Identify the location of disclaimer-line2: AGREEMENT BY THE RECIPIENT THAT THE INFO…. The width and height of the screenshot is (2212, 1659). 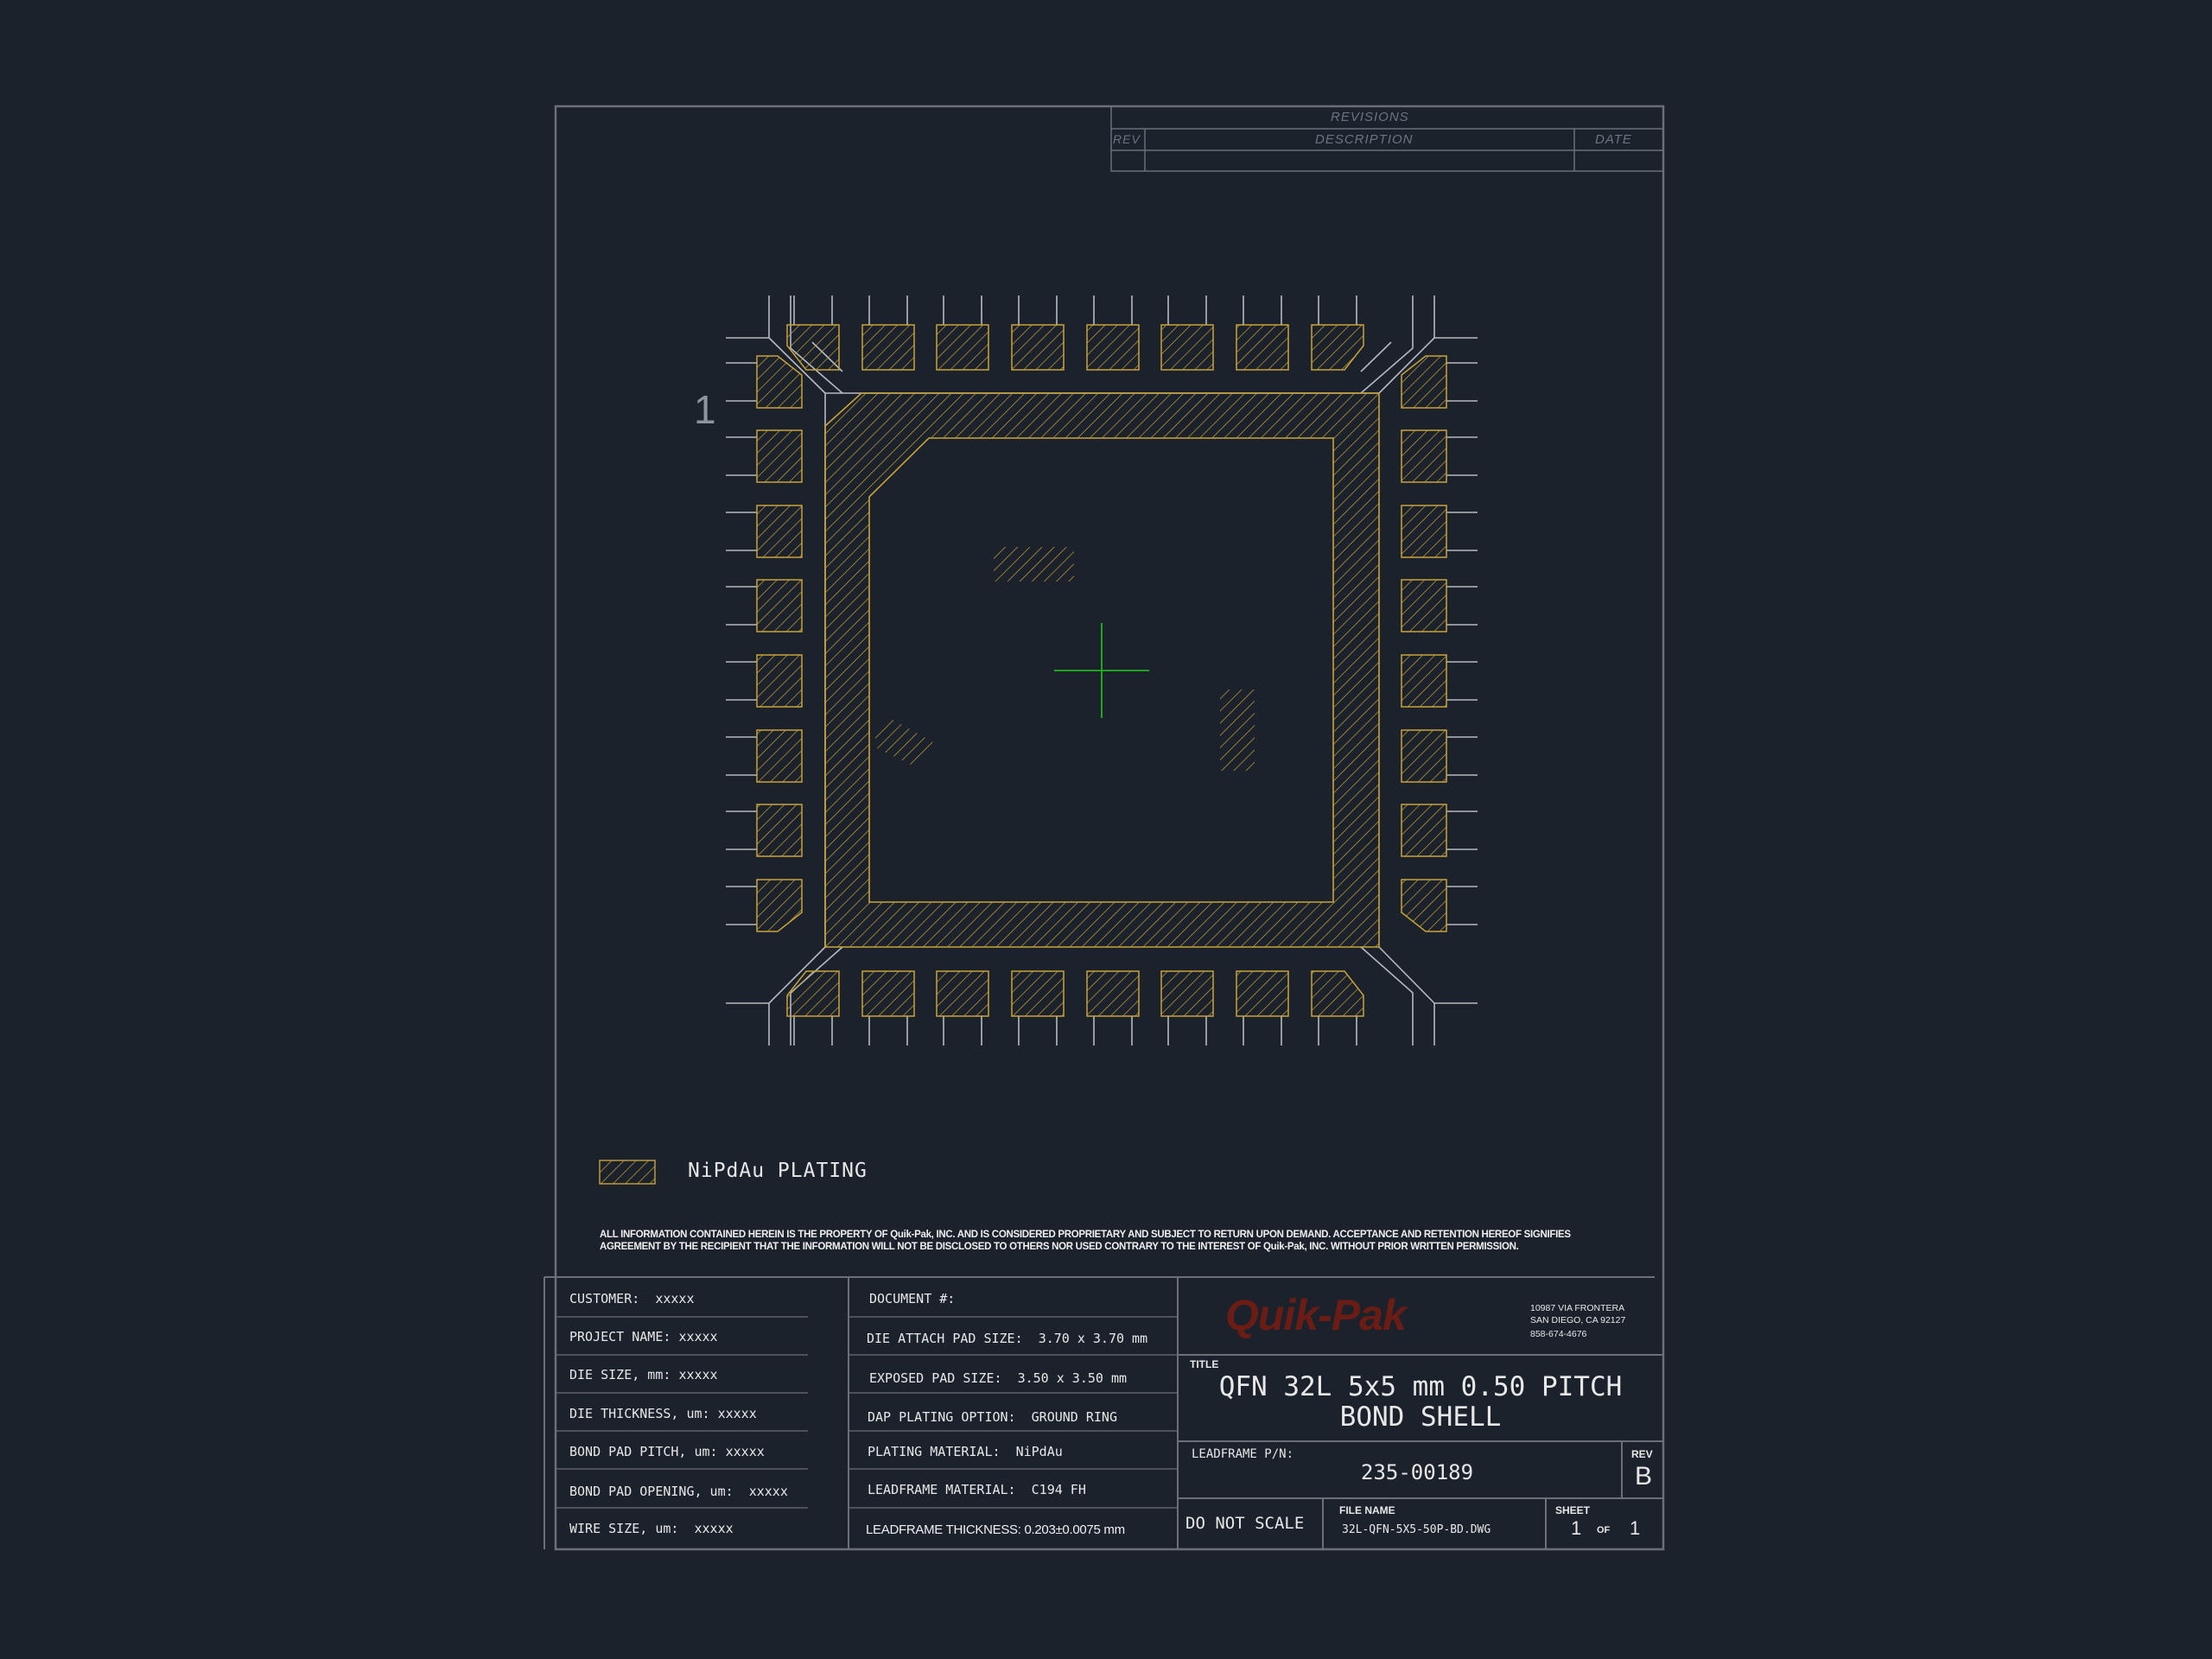
(1059, 1247).